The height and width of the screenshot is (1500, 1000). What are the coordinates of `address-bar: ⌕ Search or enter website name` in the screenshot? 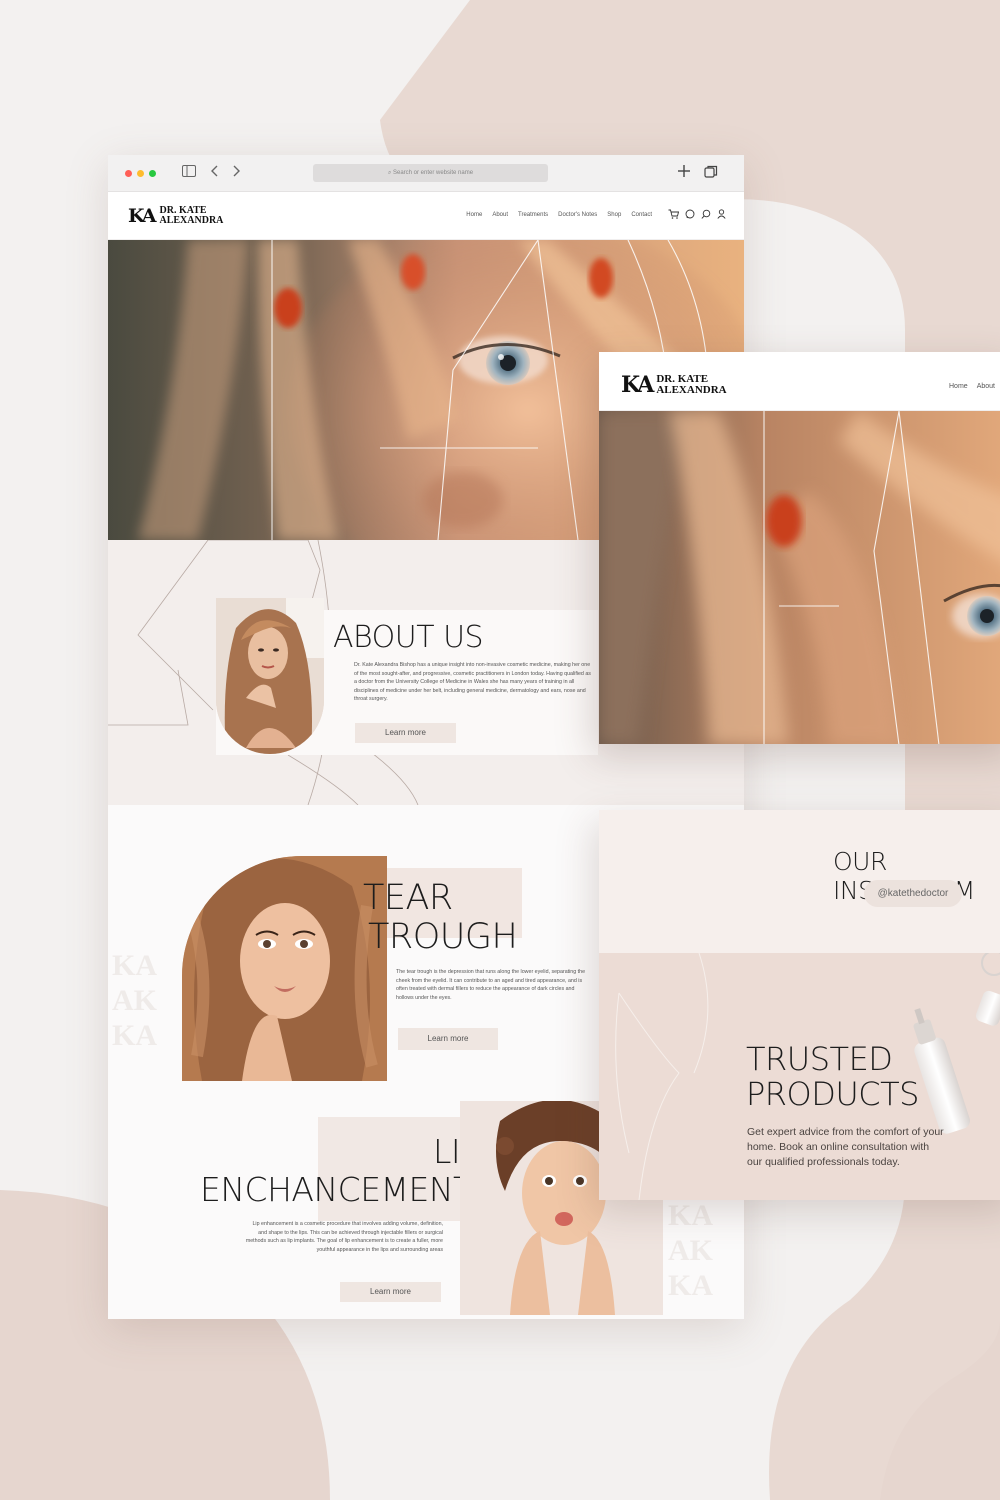 It's located at (430, 173).